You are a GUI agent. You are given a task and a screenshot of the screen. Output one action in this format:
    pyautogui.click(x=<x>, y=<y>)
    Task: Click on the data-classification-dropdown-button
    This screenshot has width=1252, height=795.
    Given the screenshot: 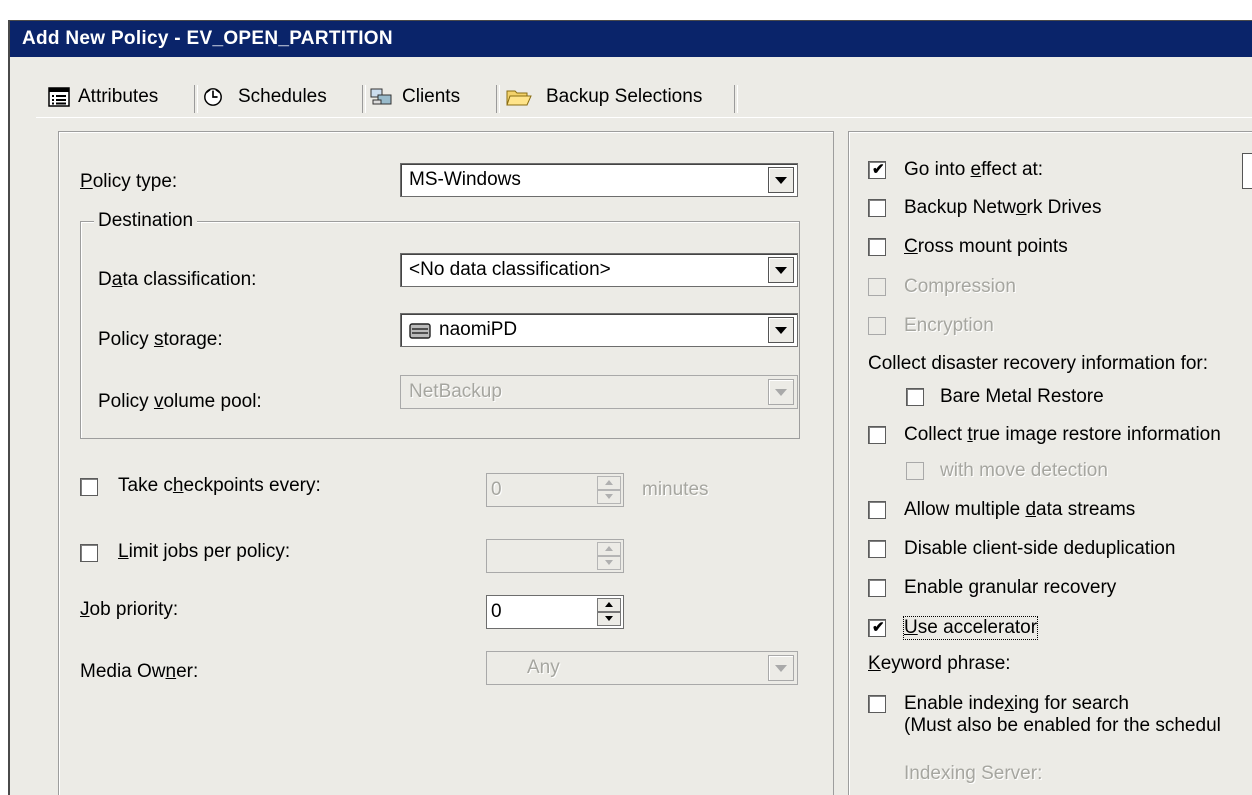 What is the action you would take?
    pyautogui.click(x=781, y=270)
    